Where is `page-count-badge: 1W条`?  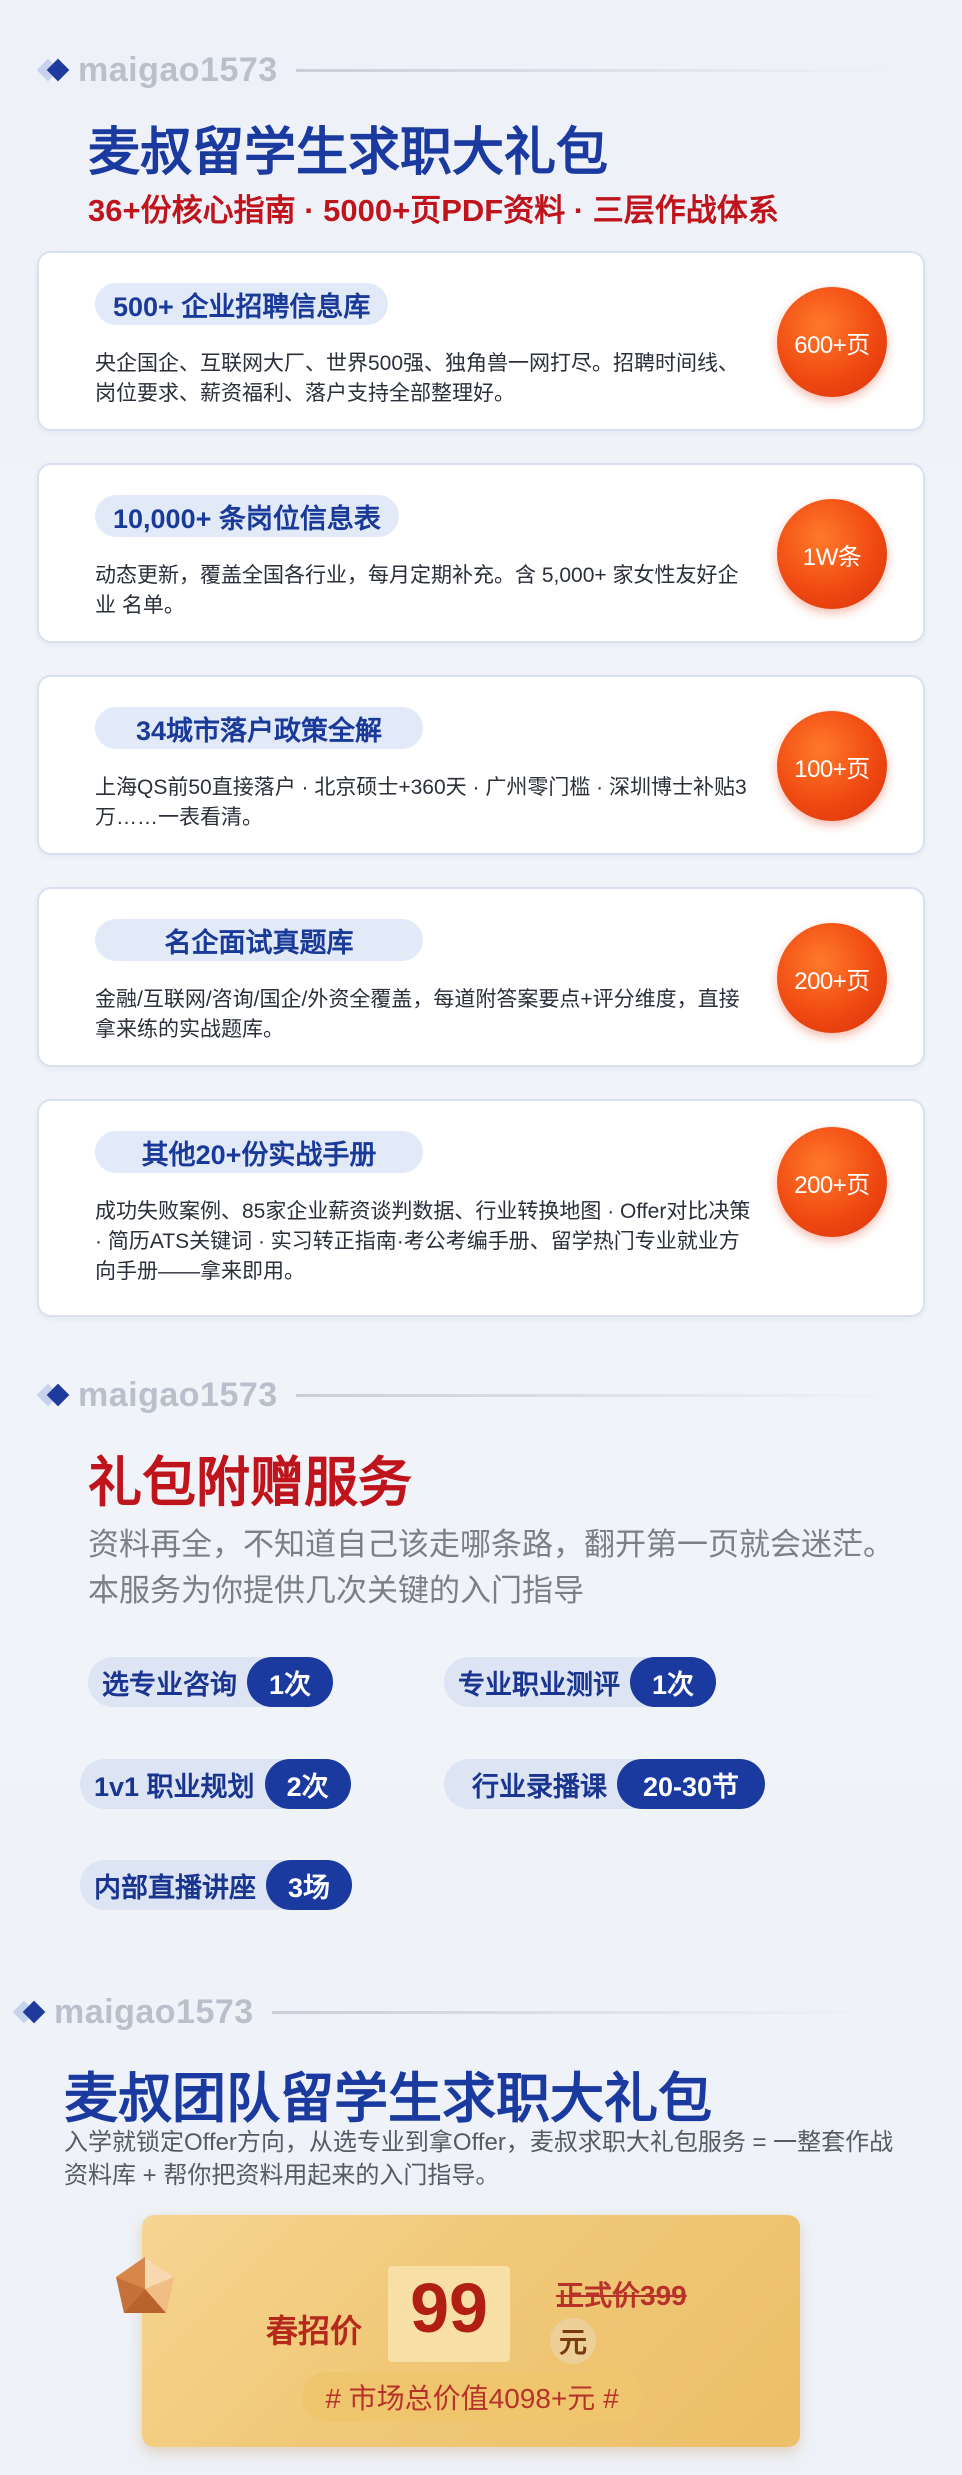
page-count-badge: 1W条 is located at coordinates (832, 554).